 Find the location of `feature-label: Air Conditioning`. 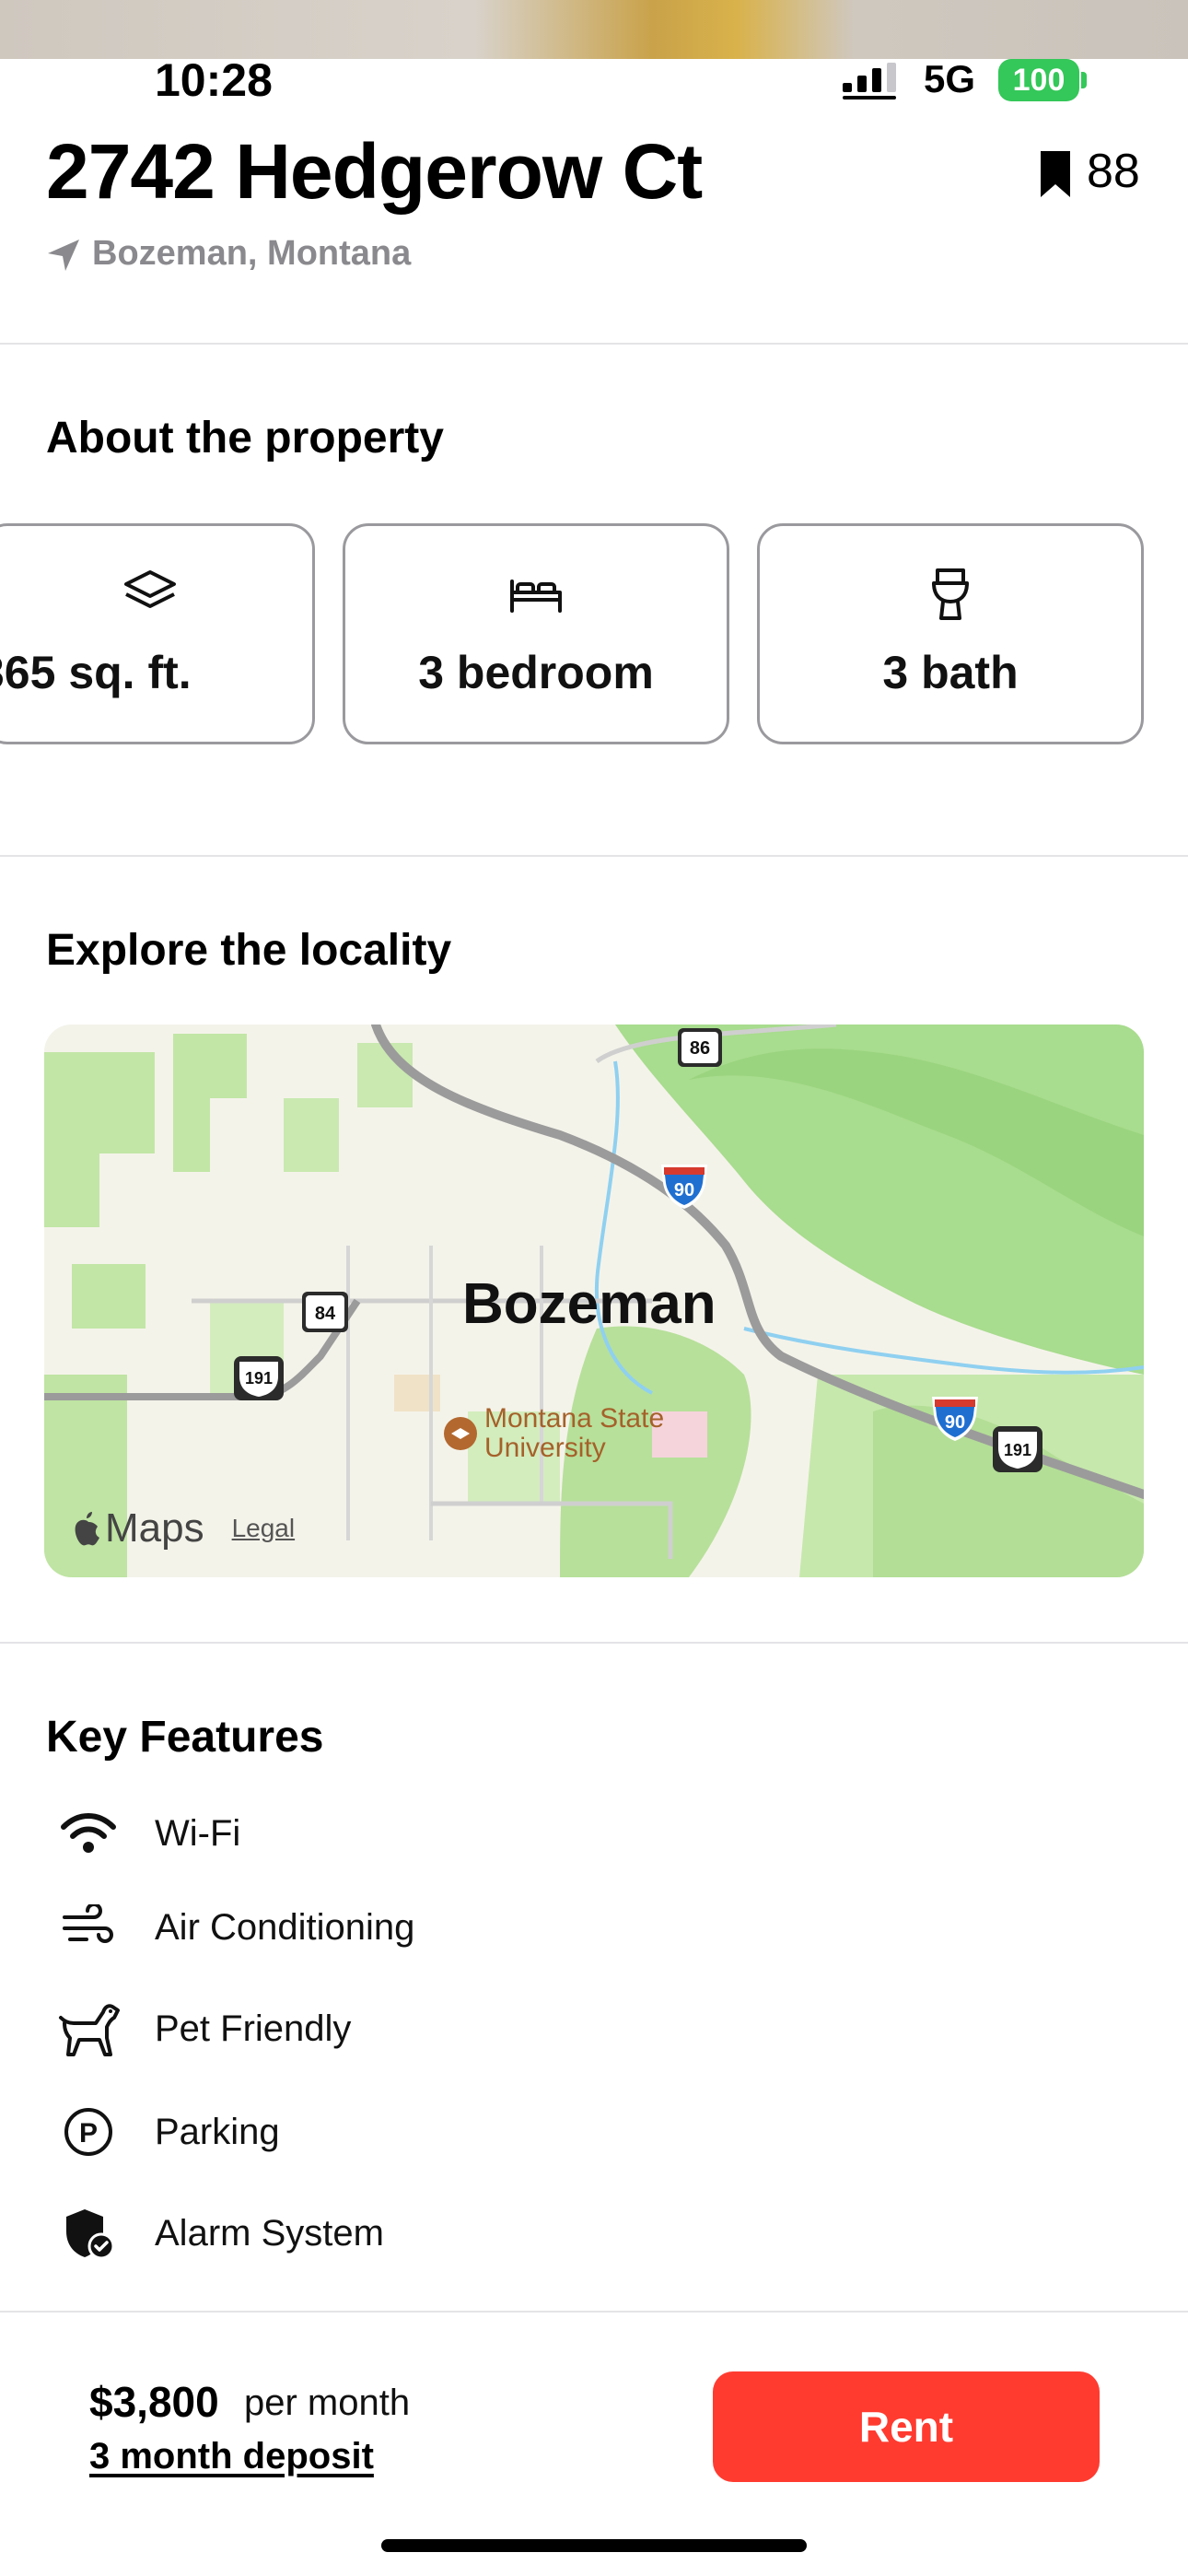

feature-label: Air Conditioning is located at coordinates (285, 1927).